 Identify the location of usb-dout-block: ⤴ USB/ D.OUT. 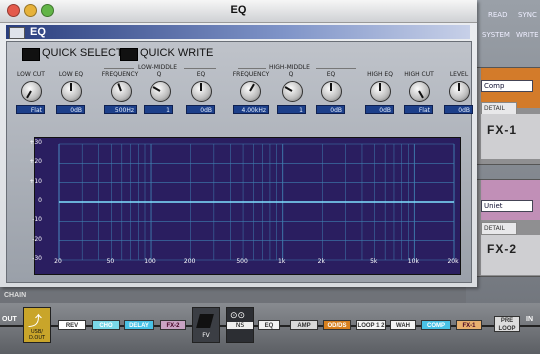
(37, 325).